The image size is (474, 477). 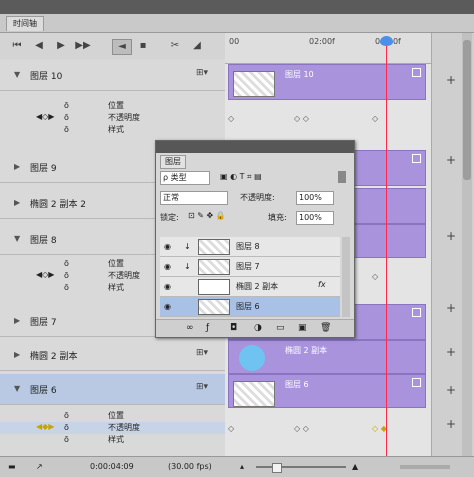 I want to click on clip-label: 椭圆 2 副本, so click(x=306, y=350).